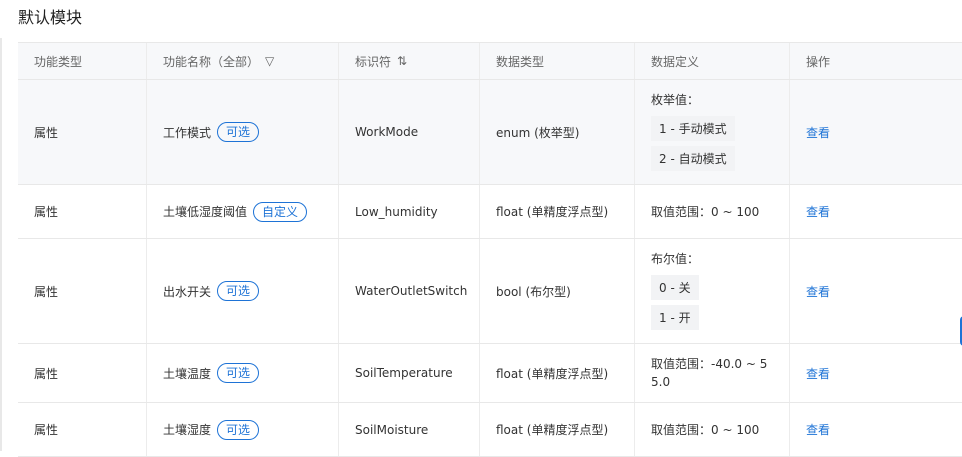 Image resolution: width=962 pixels, height=457 pixels. I want to click on header-name: 功能名称（全部） ▽, so click(243, 61).